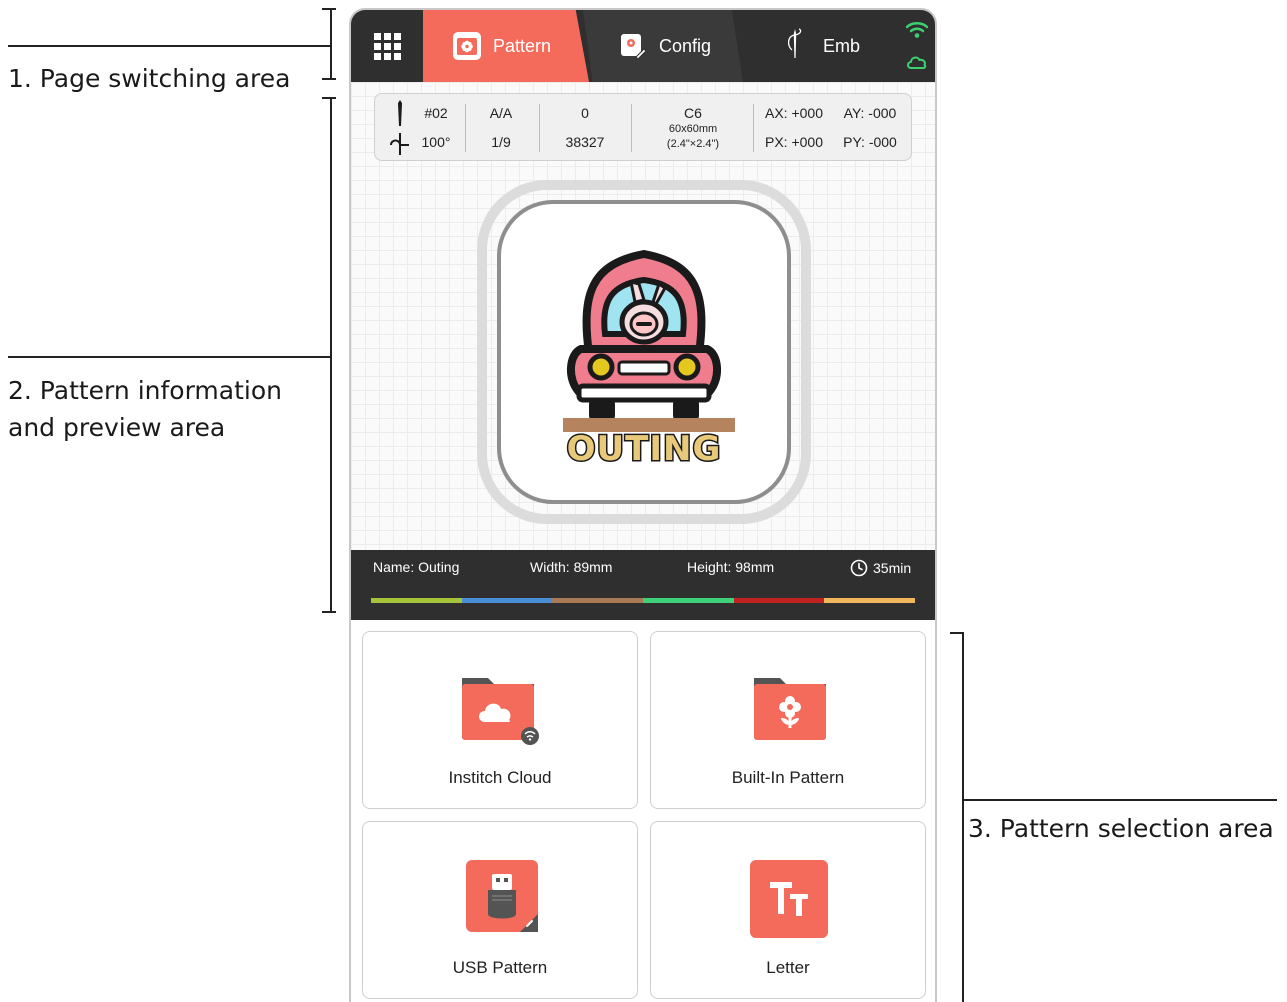  What do you see at coordinates (500, 711) in the screenshot?
I see `cloud-folder-icon` at bounding box center [500, 711].